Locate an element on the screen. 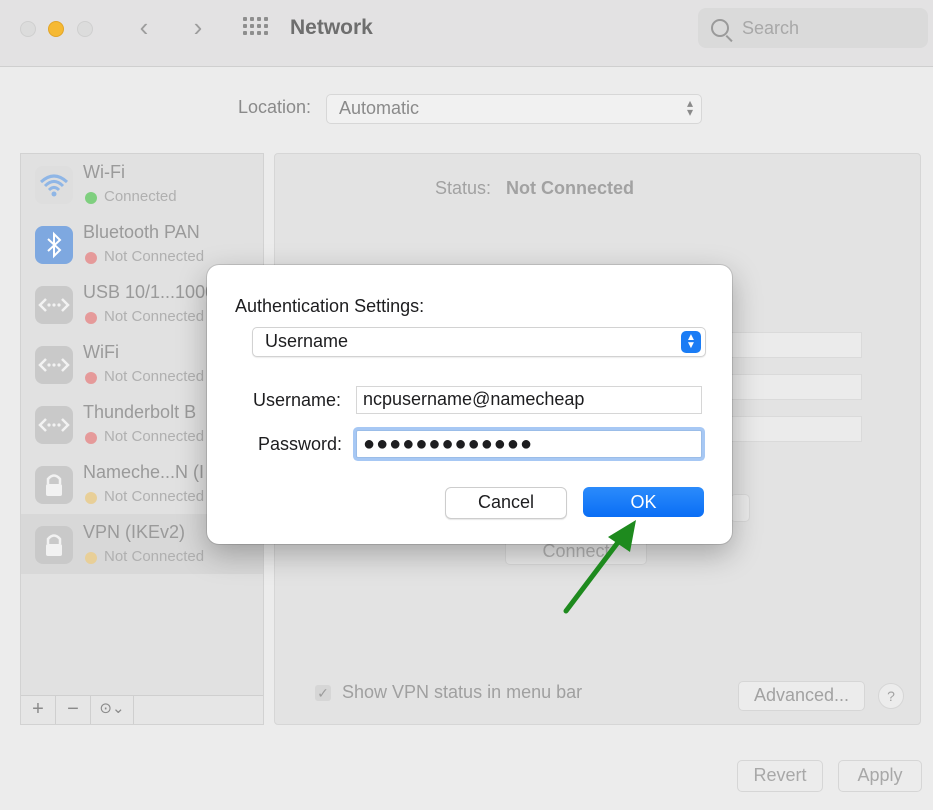  forward-icon: › is located at coordinates (198, 27).